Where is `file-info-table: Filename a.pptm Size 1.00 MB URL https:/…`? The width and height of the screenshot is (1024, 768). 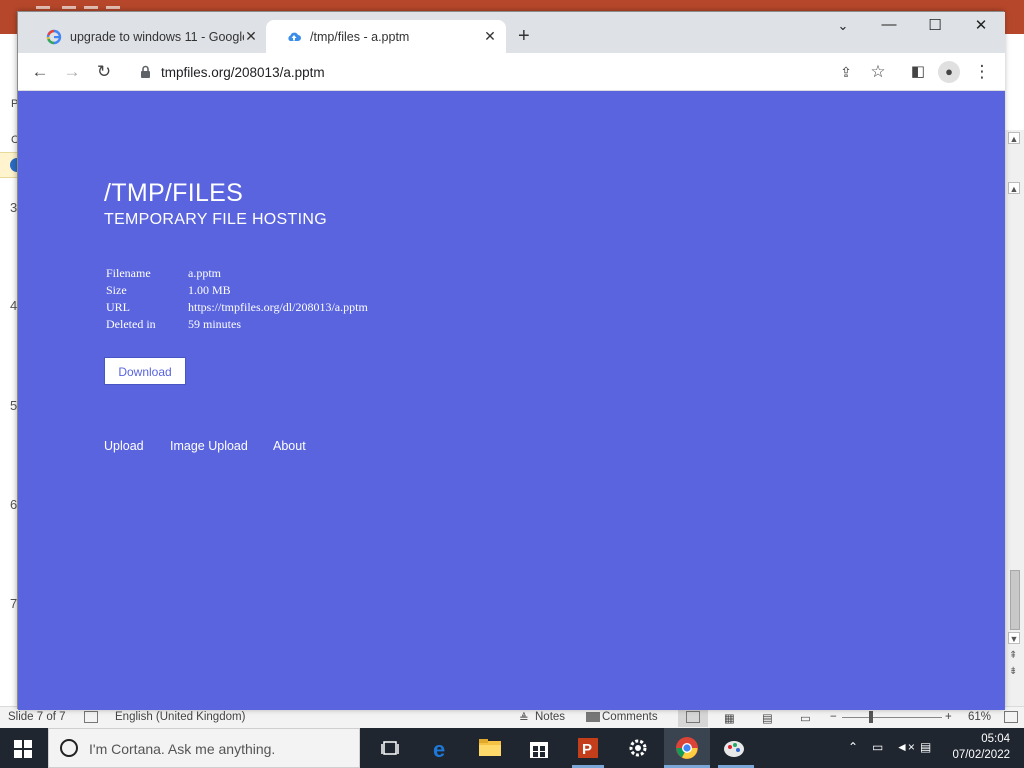 file-info-table: Filename a.pptm Size 1.00 MB URL https:/… is located at coordinates (237, 299).